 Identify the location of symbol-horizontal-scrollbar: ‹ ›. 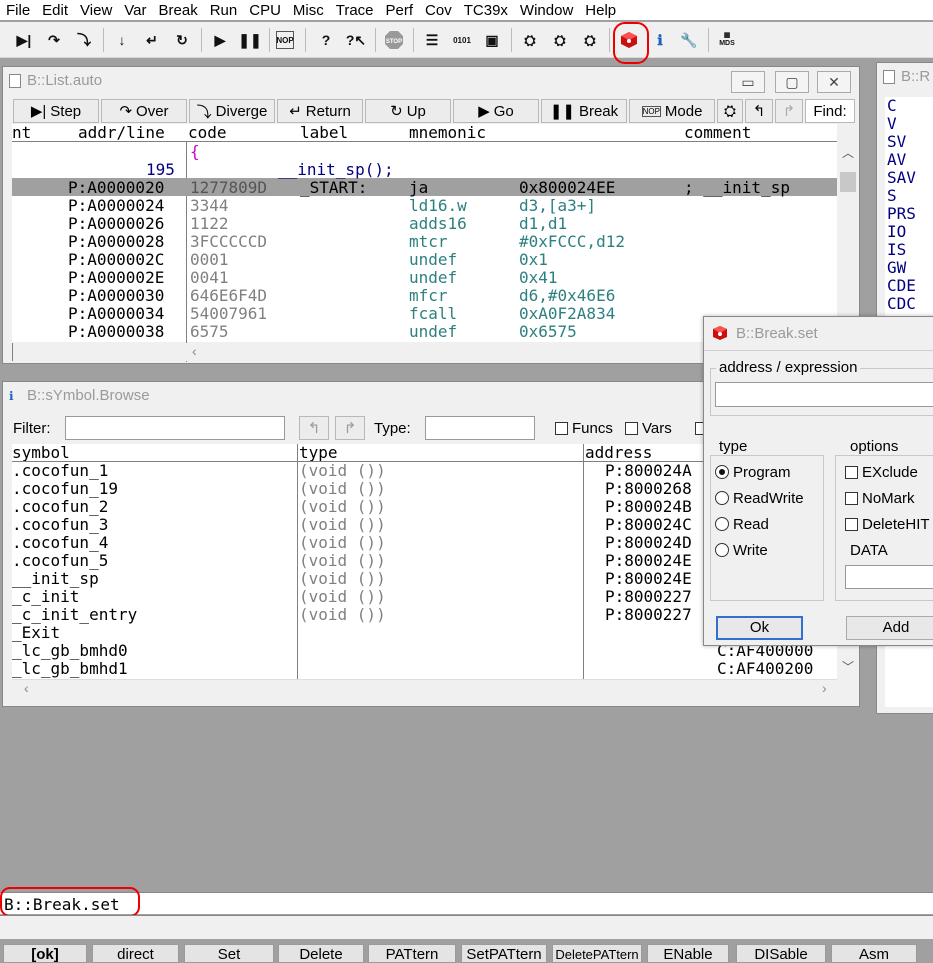
(424, 688).